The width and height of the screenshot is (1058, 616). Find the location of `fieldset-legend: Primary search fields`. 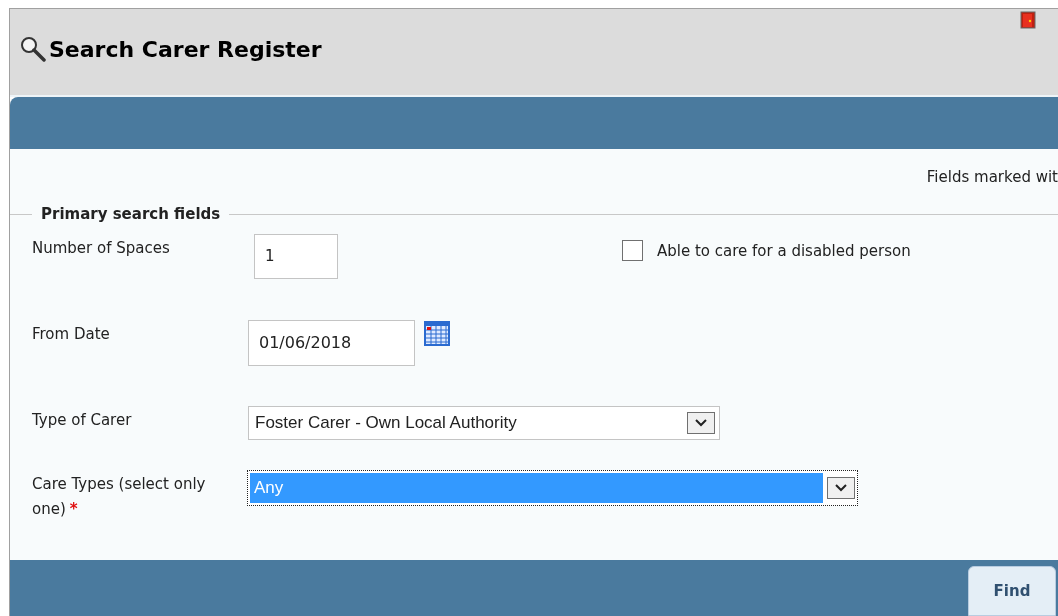

fieldset-legend: Primary search fields is located at coordinates (131, 214).